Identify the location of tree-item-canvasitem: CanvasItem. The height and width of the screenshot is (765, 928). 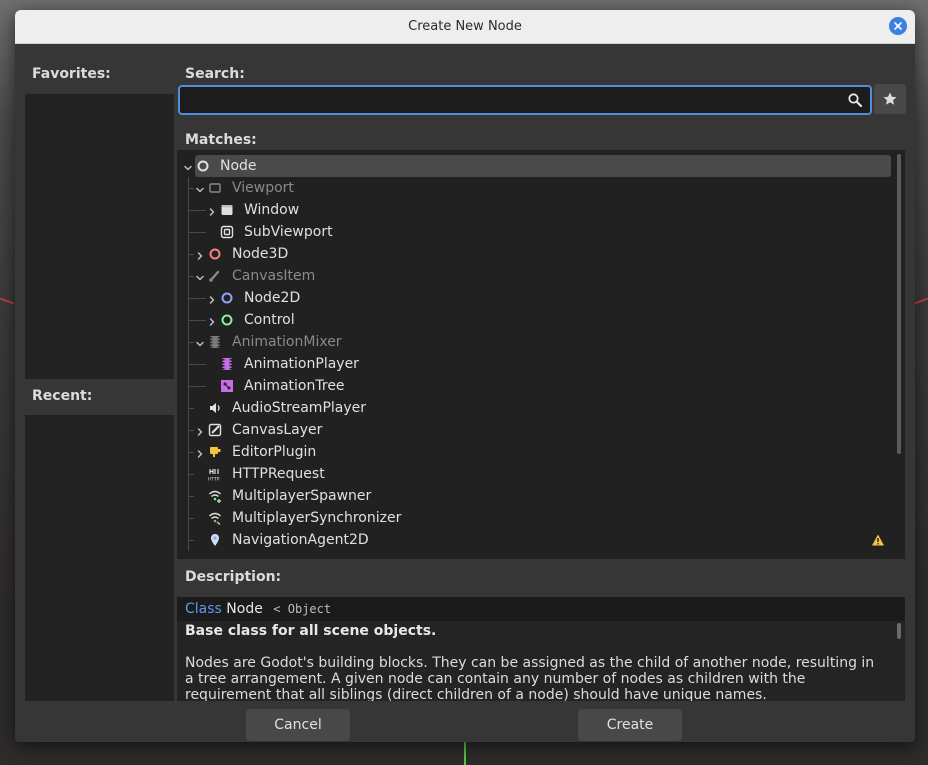
(532, 276).